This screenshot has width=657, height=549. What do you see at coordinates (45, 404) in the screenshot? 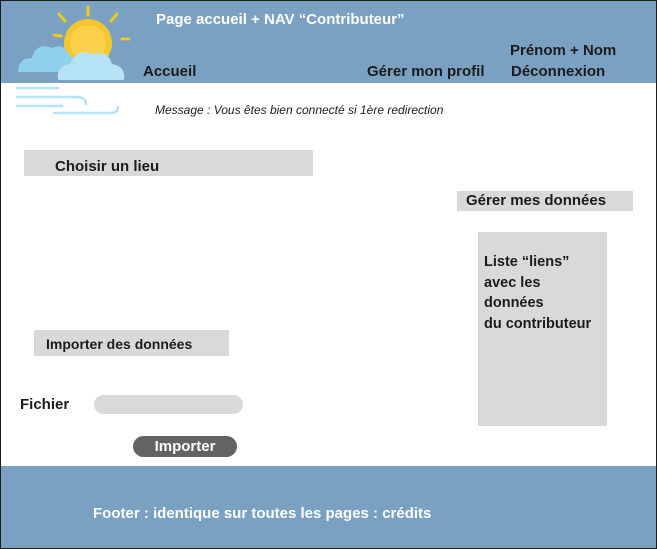
I see `file-label: Fichier` at bounding box center [45, 404].